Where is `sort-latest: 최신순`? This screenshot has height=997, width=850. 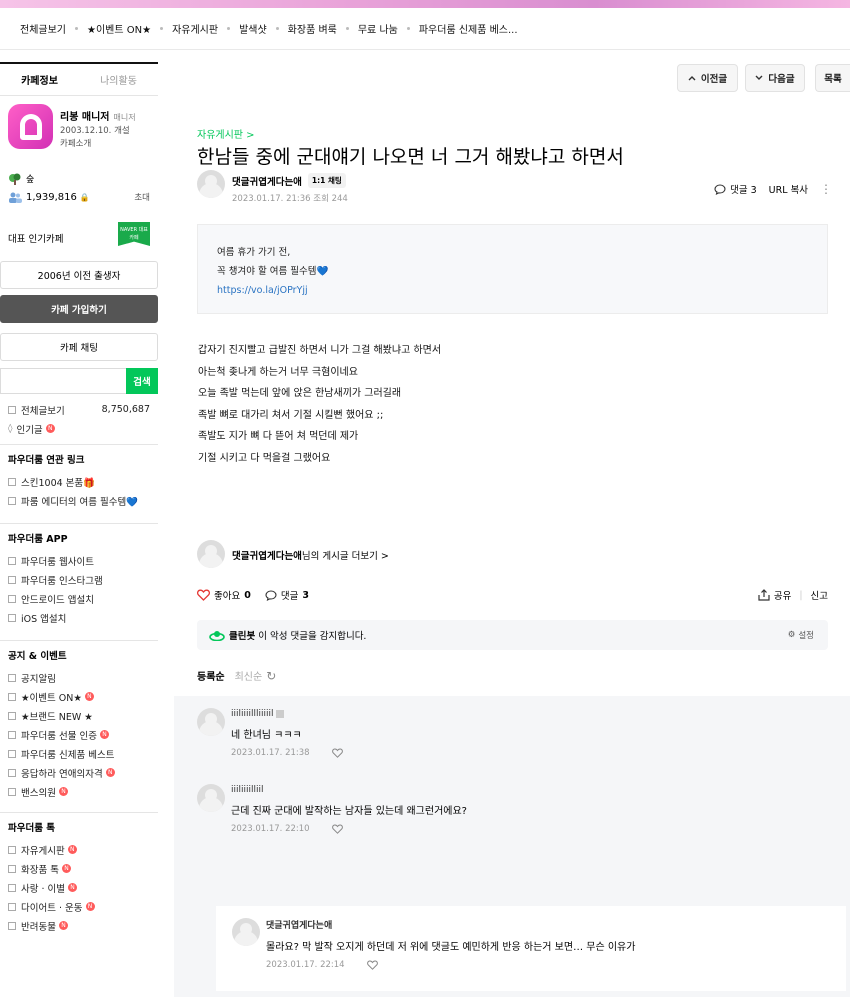 sort-latest: 최신순 is located at coordinates (249, 675).